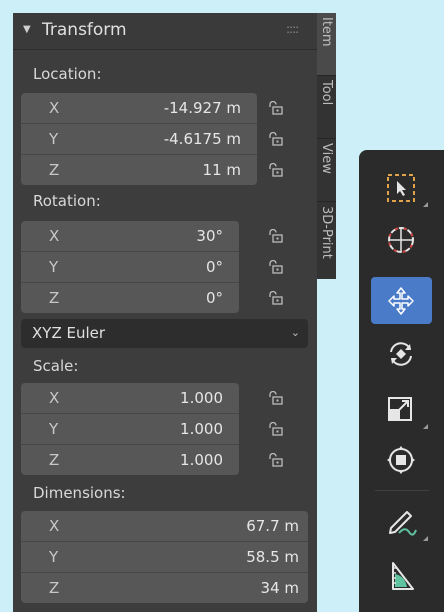  I want to click on field-value: 58.5 m, so click(272, 557).